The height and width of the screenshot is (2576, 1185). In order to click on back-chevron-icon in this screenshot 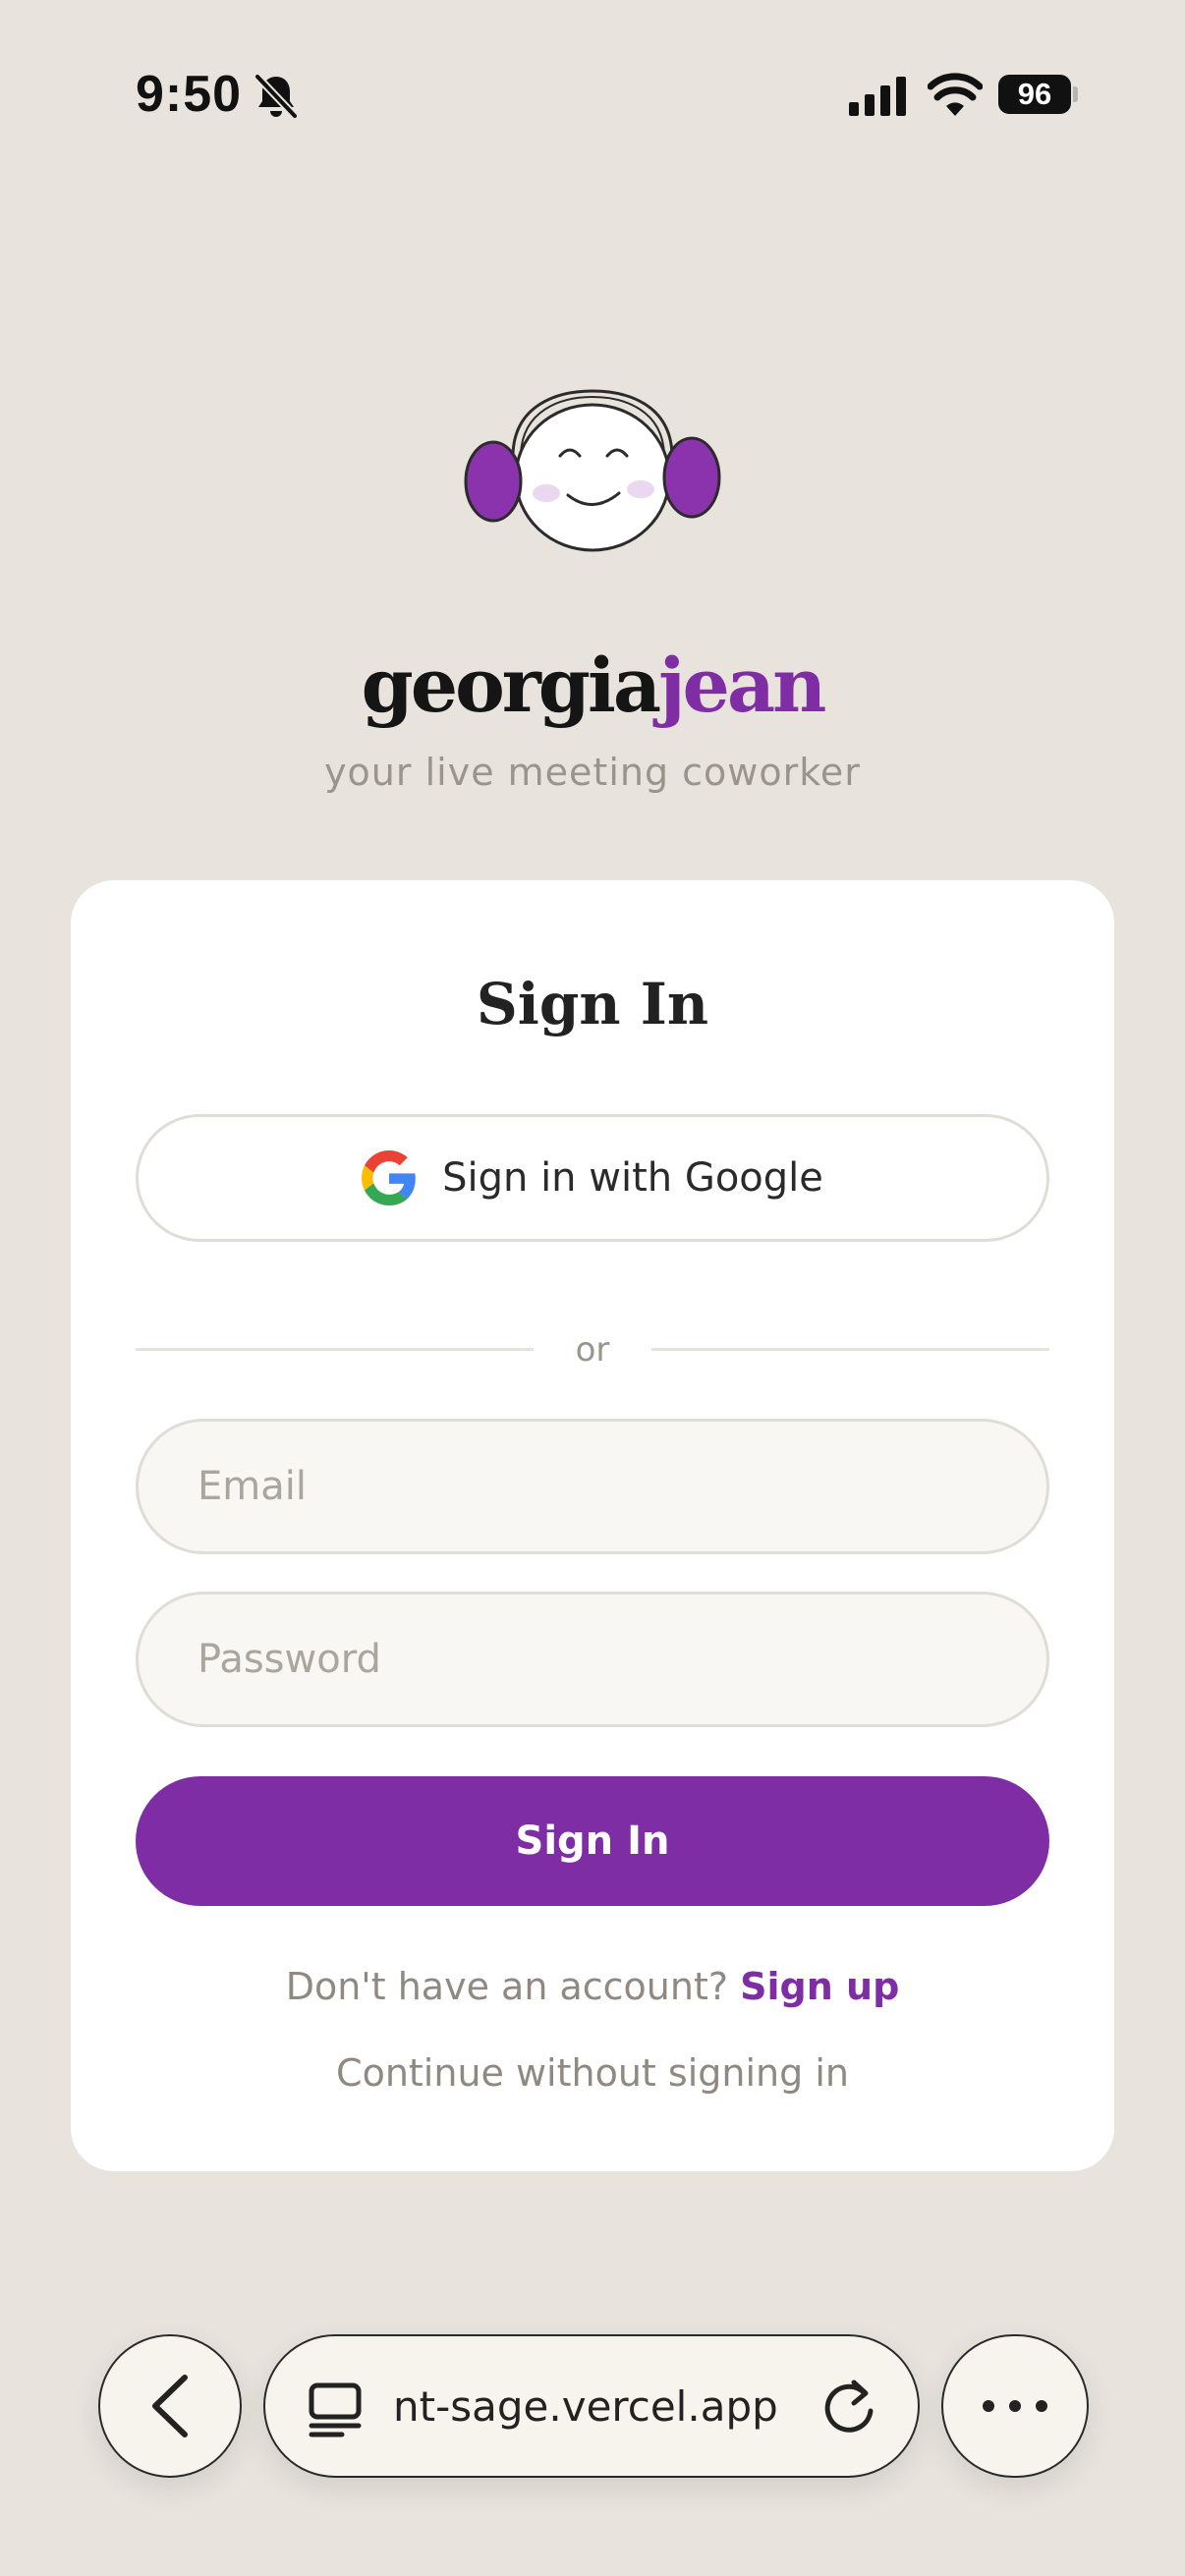, I will do `click(170, 2406)`.